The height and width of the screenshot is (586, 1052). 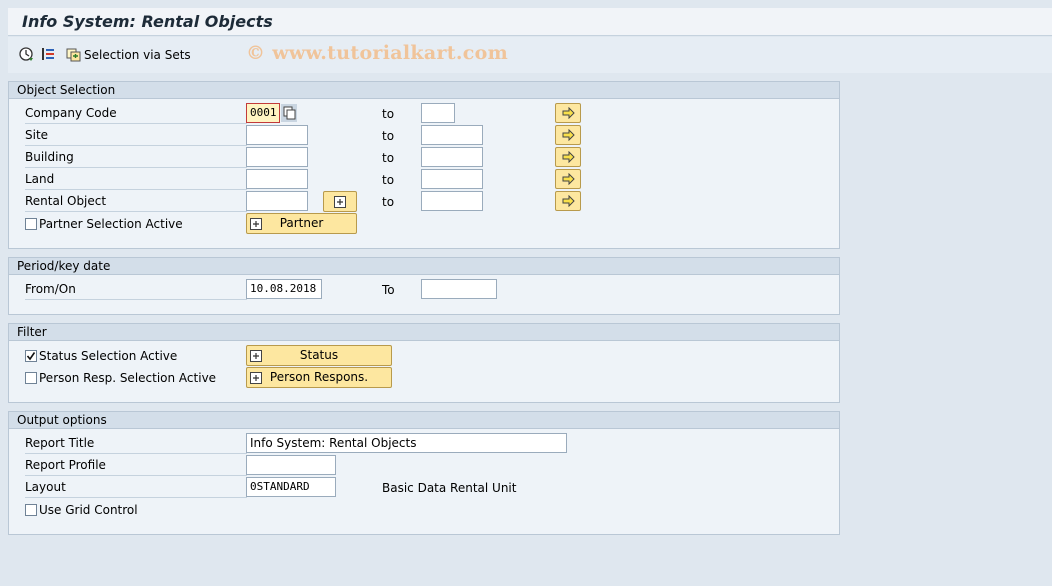 What do you see at coordinates (568, 157) in the screenshot?
I see `building-multiple-button` at bounding box center [568, 157].